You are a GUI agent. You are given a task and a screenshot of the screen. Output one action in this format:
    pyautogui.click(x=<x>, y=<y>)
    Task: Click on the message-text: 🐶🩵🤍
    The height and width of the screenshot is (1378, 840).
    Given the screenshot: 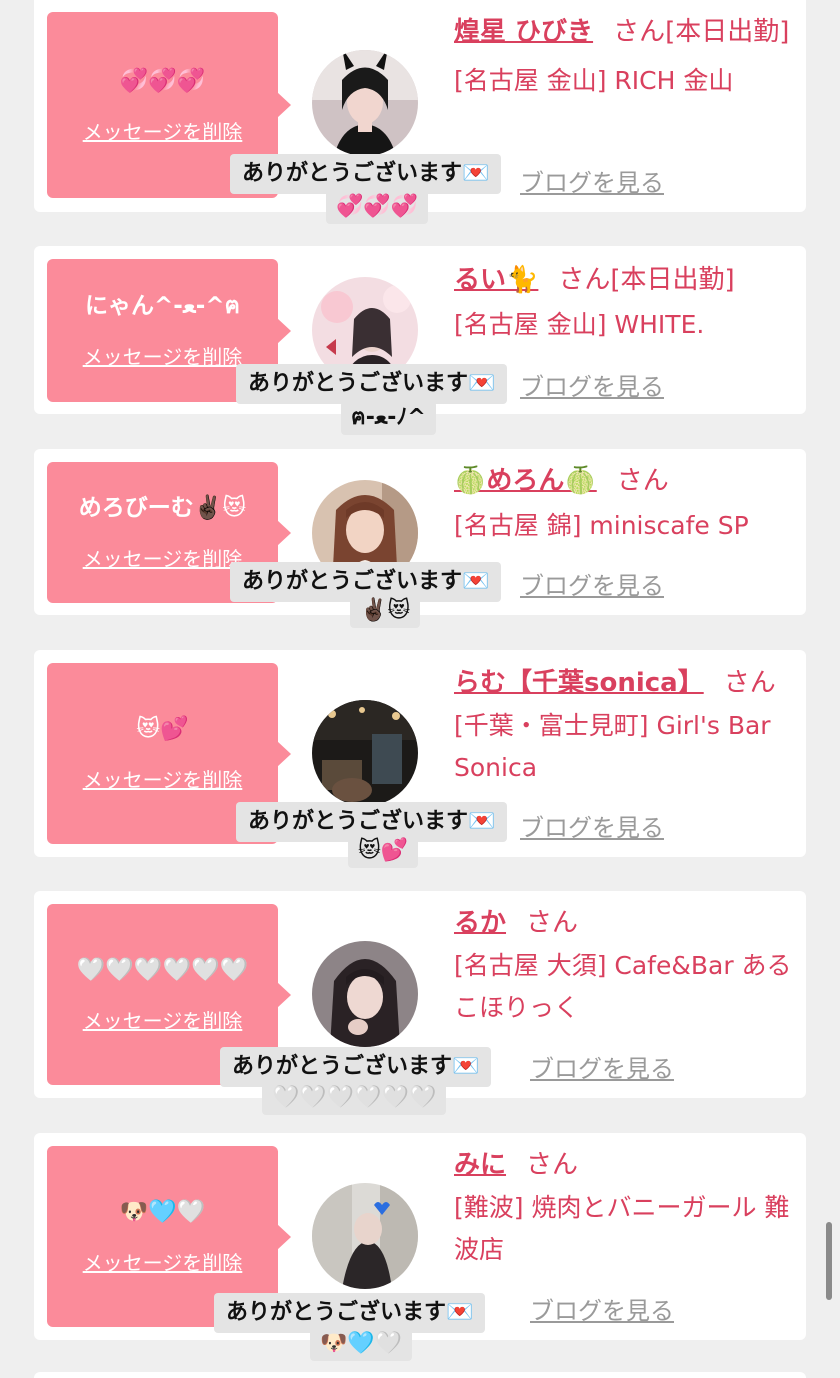 What is the action you would take?
    pyautogui.click(x=162, y=1212)
    